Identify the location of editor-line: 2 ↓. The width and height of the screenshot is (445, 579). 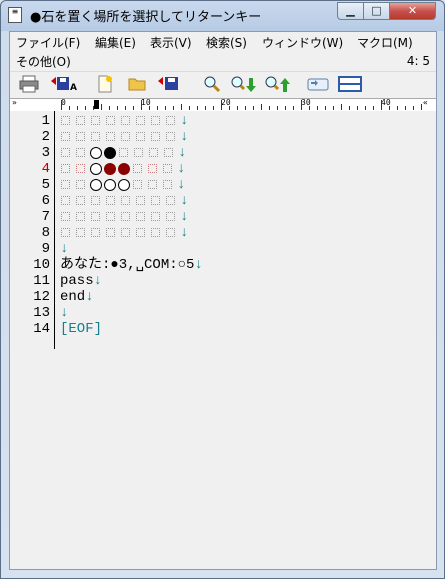
(220, 137).